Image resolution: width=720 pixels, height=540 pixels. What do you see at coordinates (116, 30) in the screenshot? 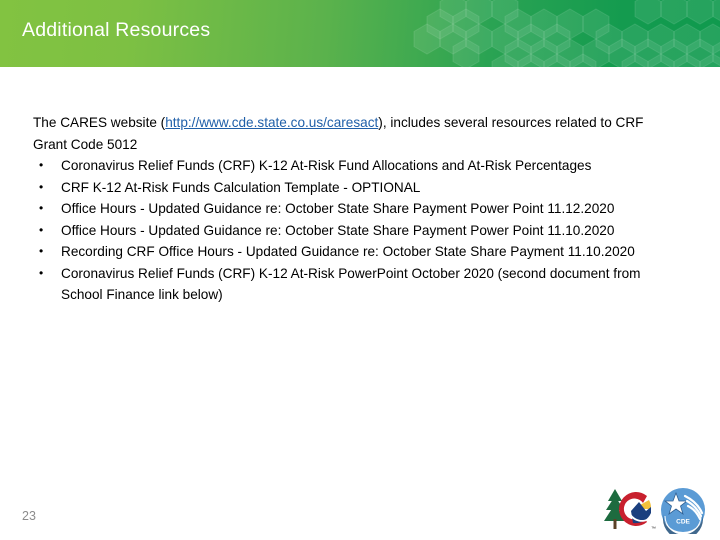
I see `page-title: Additional Resources` at bounding box center [116, 30].